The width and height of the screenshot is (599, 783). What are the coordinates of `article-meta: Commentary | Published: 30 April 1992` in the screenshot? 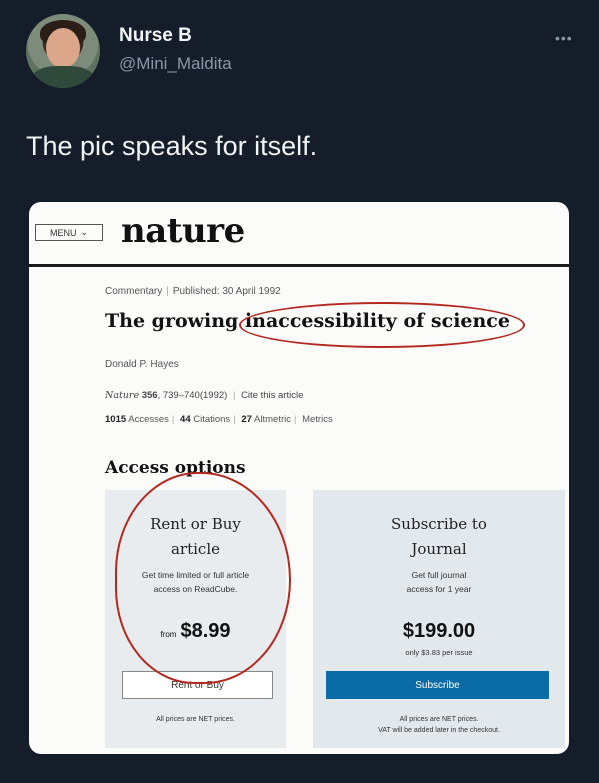 It's located at (193, 291).